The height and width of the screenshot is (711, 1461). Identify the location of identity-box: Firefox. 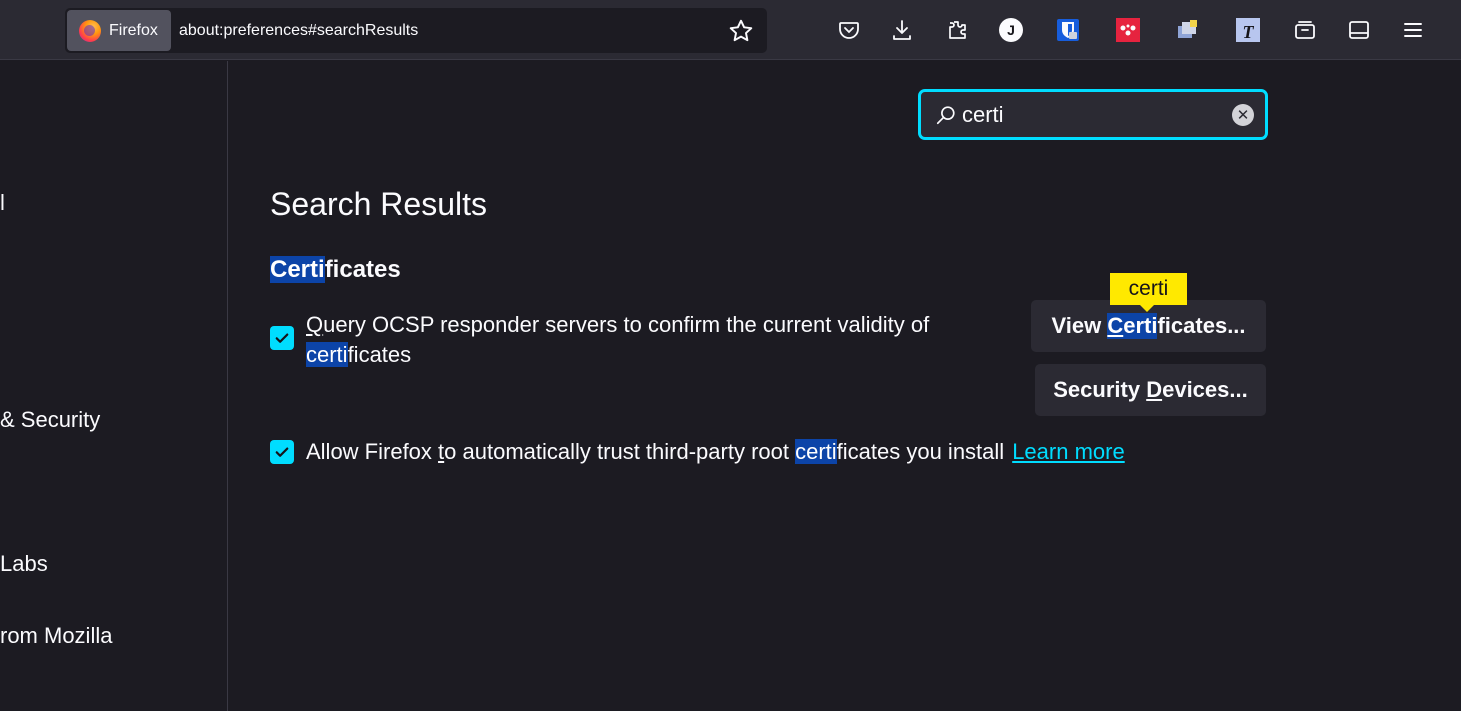
(119, 30).